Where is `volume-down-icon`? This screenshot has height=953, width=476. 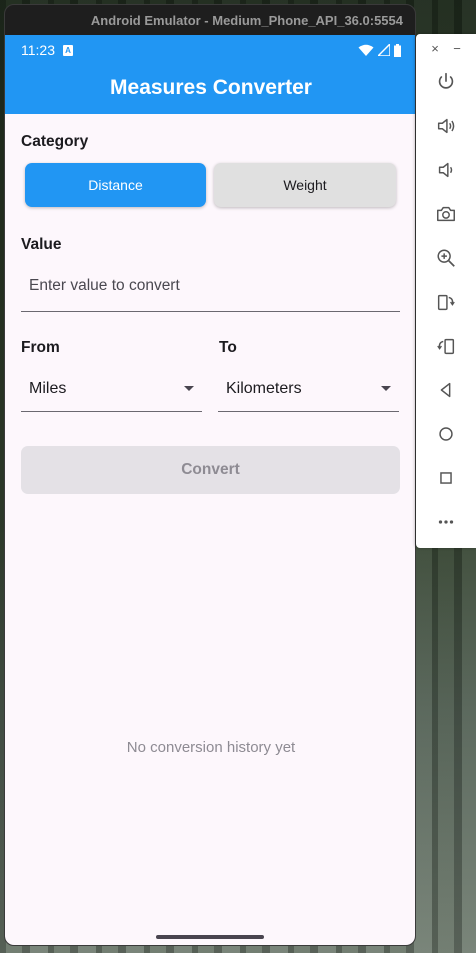 volume-down-icon is located at coordinates (446, 170).